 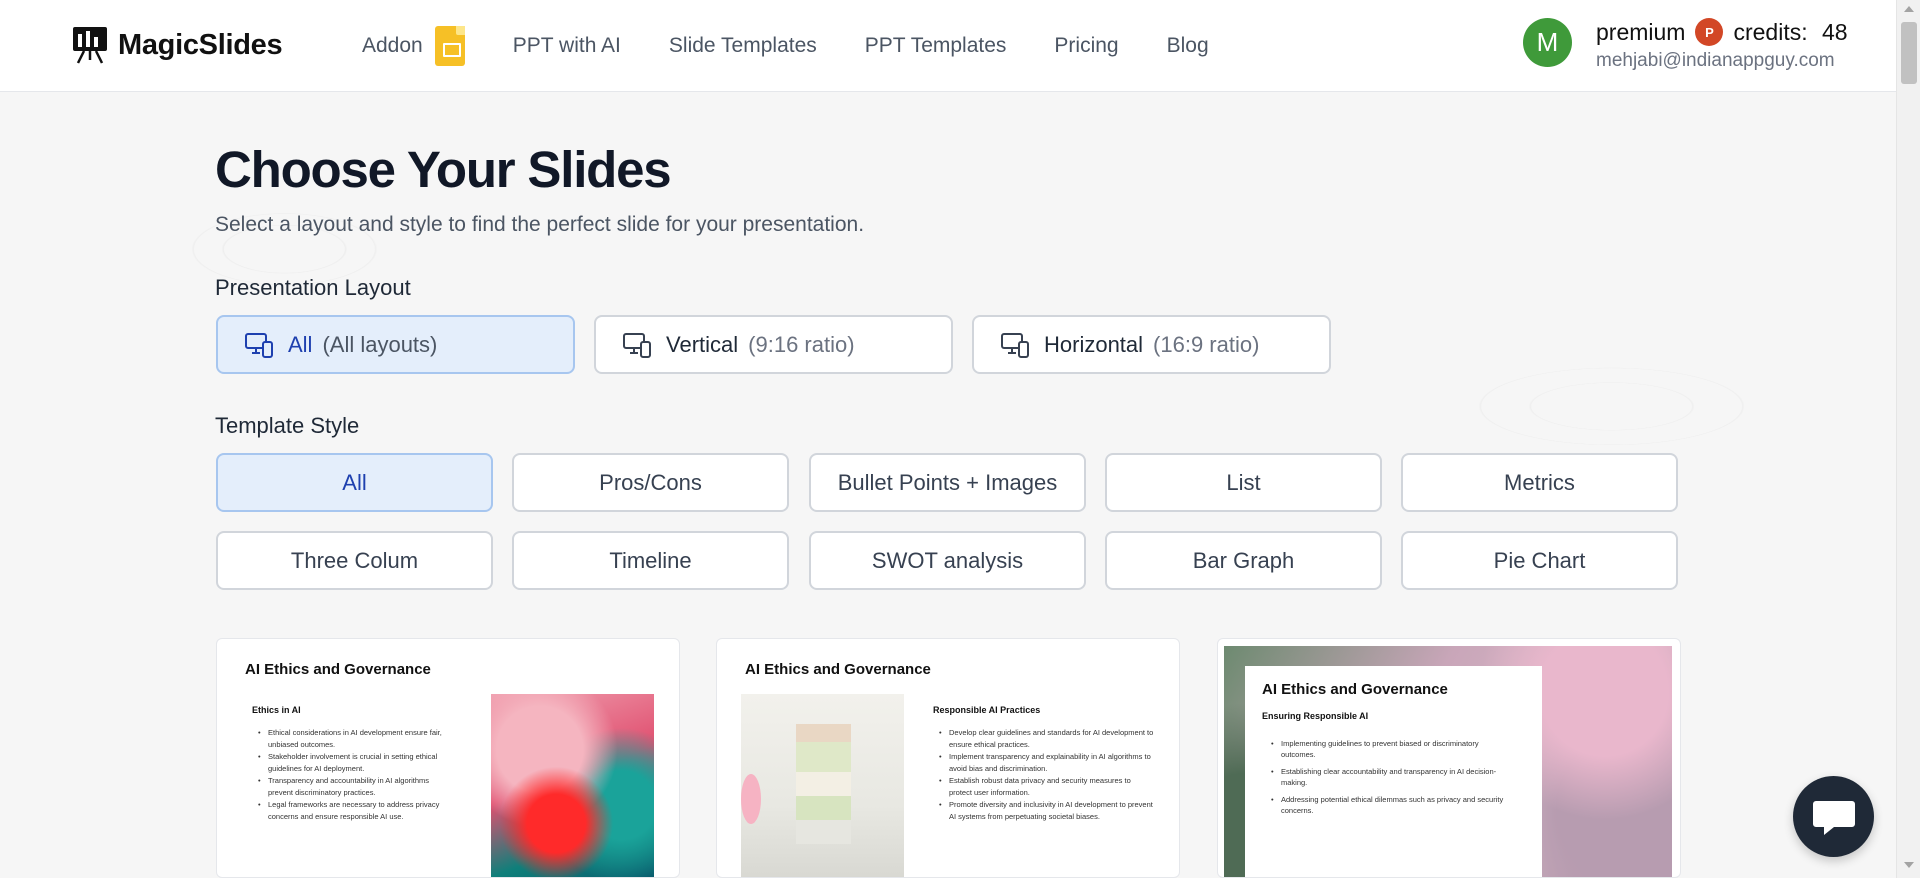 I want to click on layout-vertical-sub: (9:16 ratio), so click(x=801, y=344).